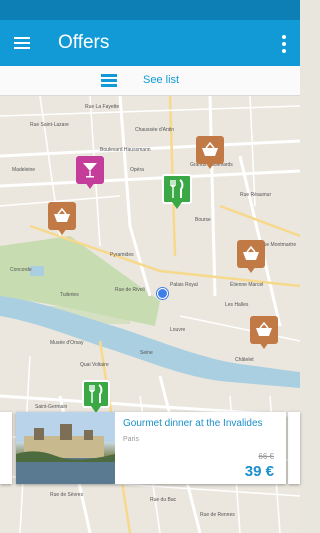  Describe the element at coordinates (150, 10) in the screenshot. I see `status-bar` at that location.